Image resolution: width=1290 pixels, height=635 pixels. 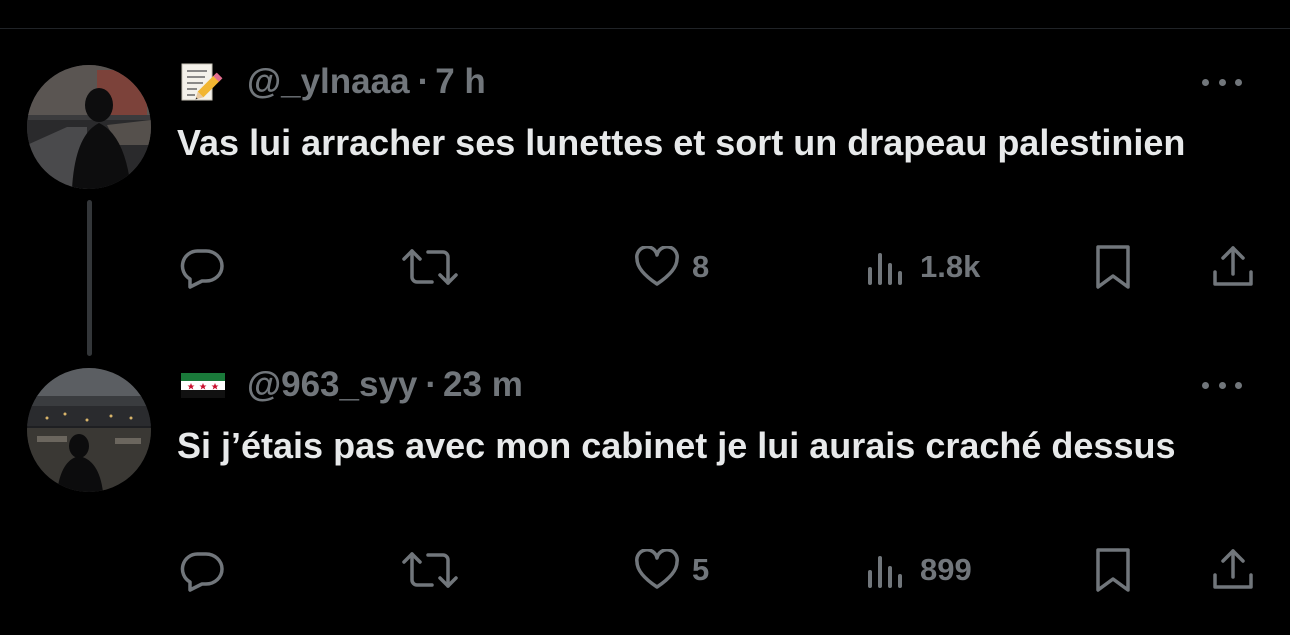 I want to click on view-count: 1.8k, so click(x=950, y=266).